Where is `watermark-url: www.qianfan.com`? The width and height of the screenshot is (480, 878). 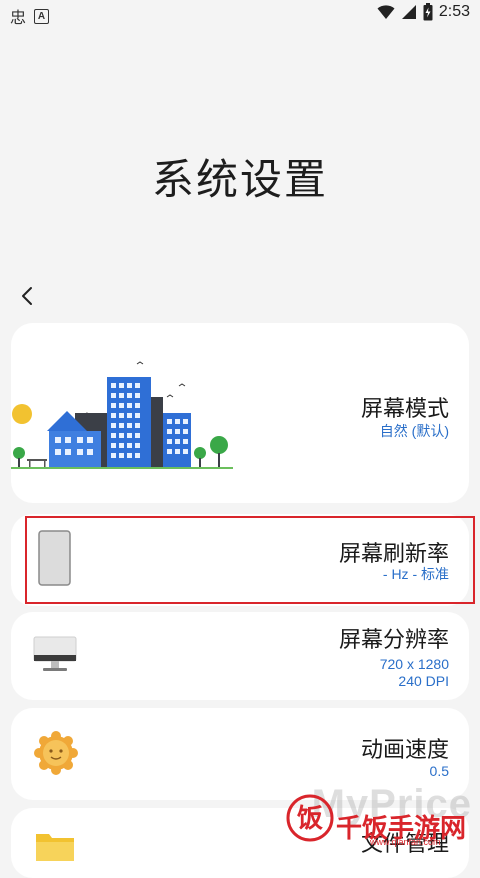
watermark-url: www.qianfan.com is located at coordinates (405, 842).